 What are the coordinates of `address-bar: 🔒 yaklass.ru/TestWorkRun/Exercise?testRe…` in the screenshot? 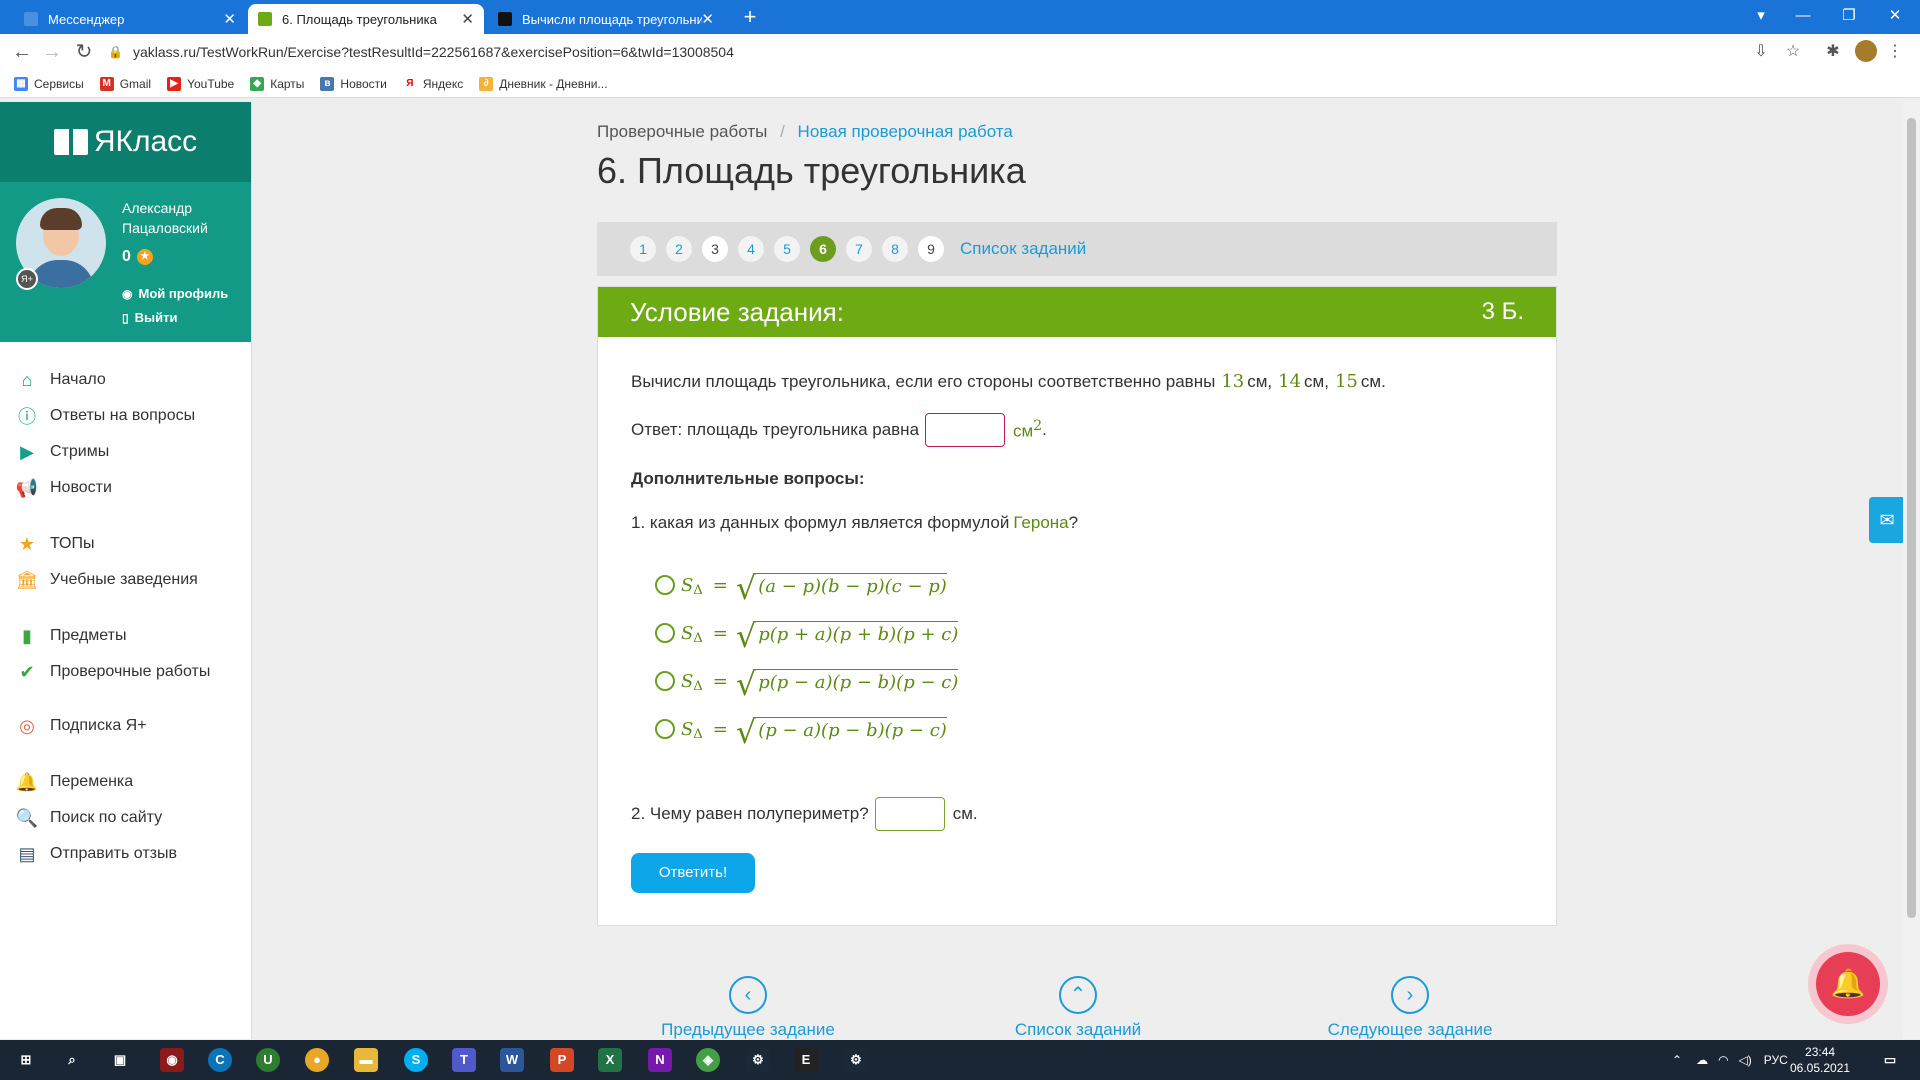 It's located at (948, 52).